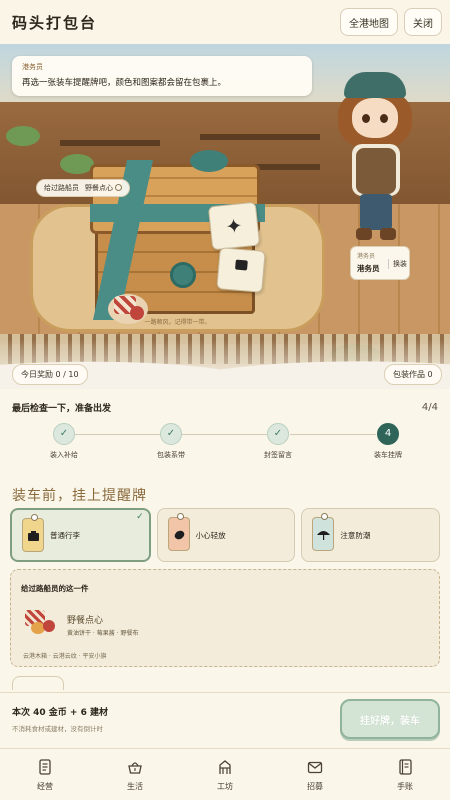 The image size is (450, 800). I want to click on speech-bubble: 港务员 再选一张装车提醒牌吧，颜色和图案都会留在包裹上。, so click(162, 76).